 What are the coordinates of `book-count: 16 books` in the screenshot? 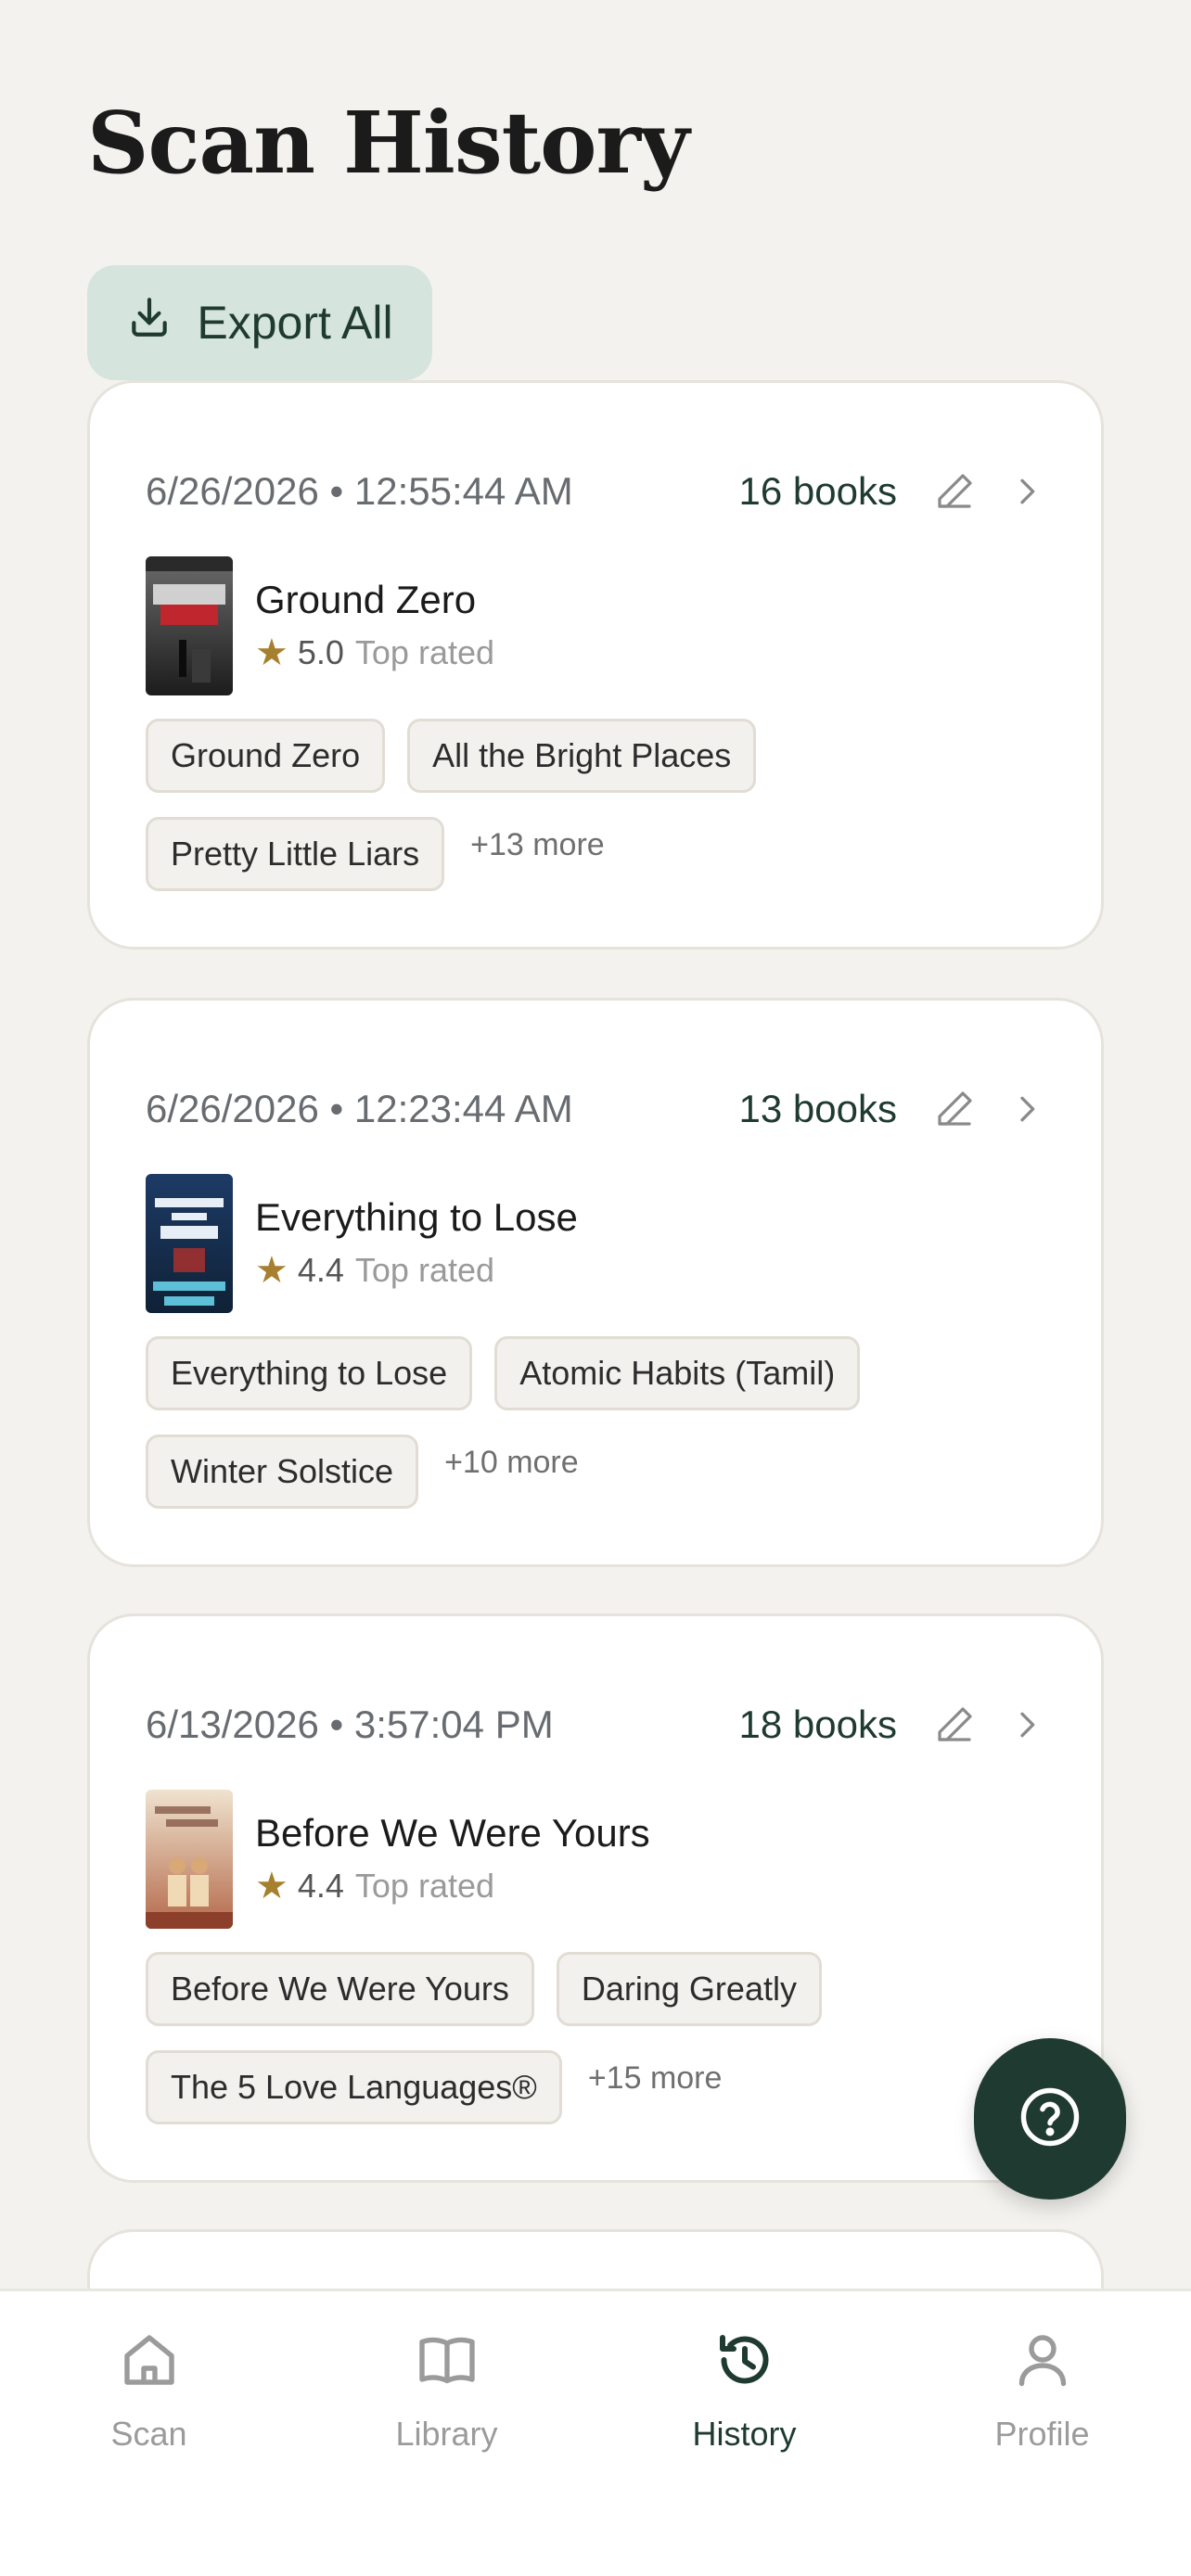 It's located at (817, 491).